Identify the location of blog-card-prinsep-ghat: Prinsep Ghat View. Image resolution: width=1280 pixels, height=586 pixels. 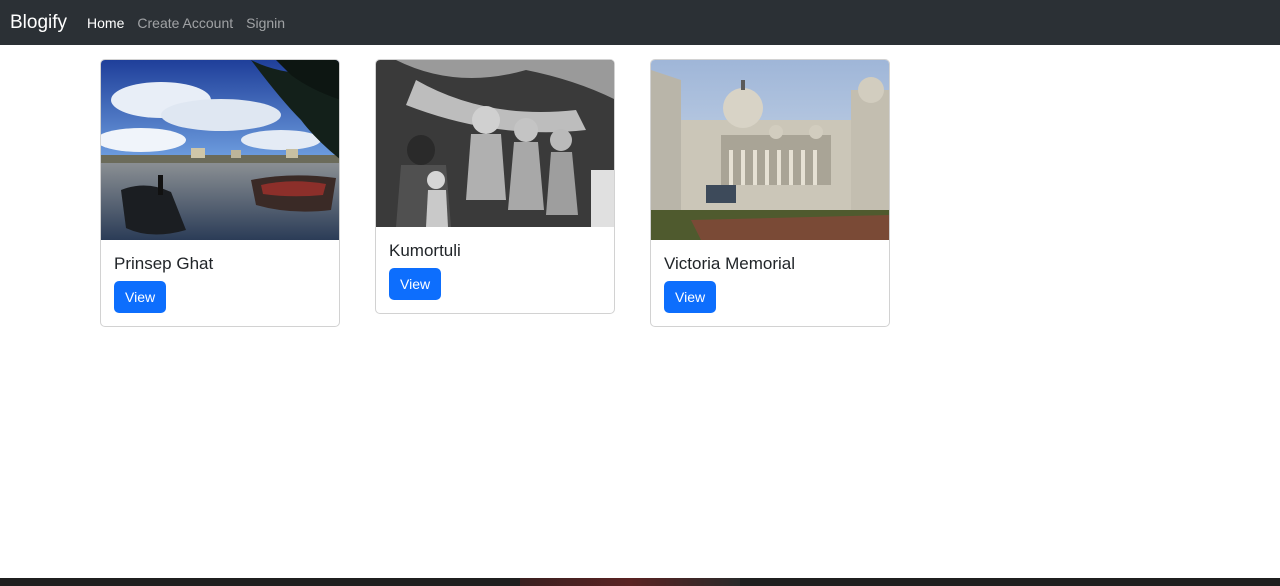
(220, 193).